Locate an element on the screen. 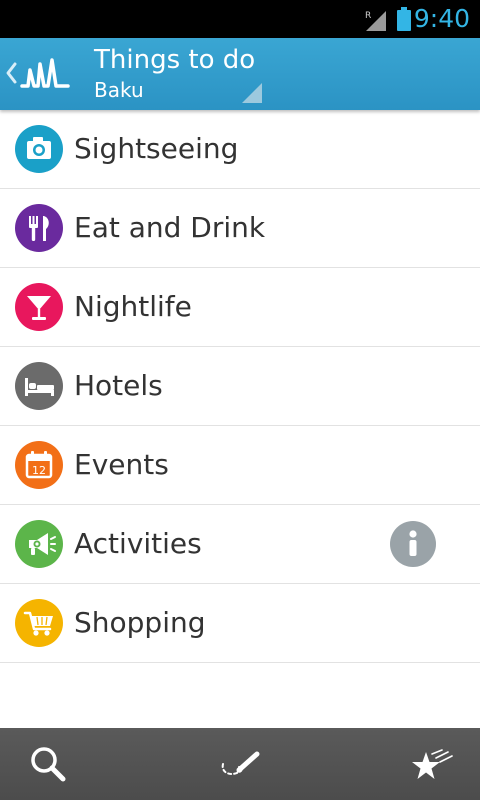 The height and width of the screenshot is (800, 480). list-item-hotels: Hotels is located at coordinates (240, 386).